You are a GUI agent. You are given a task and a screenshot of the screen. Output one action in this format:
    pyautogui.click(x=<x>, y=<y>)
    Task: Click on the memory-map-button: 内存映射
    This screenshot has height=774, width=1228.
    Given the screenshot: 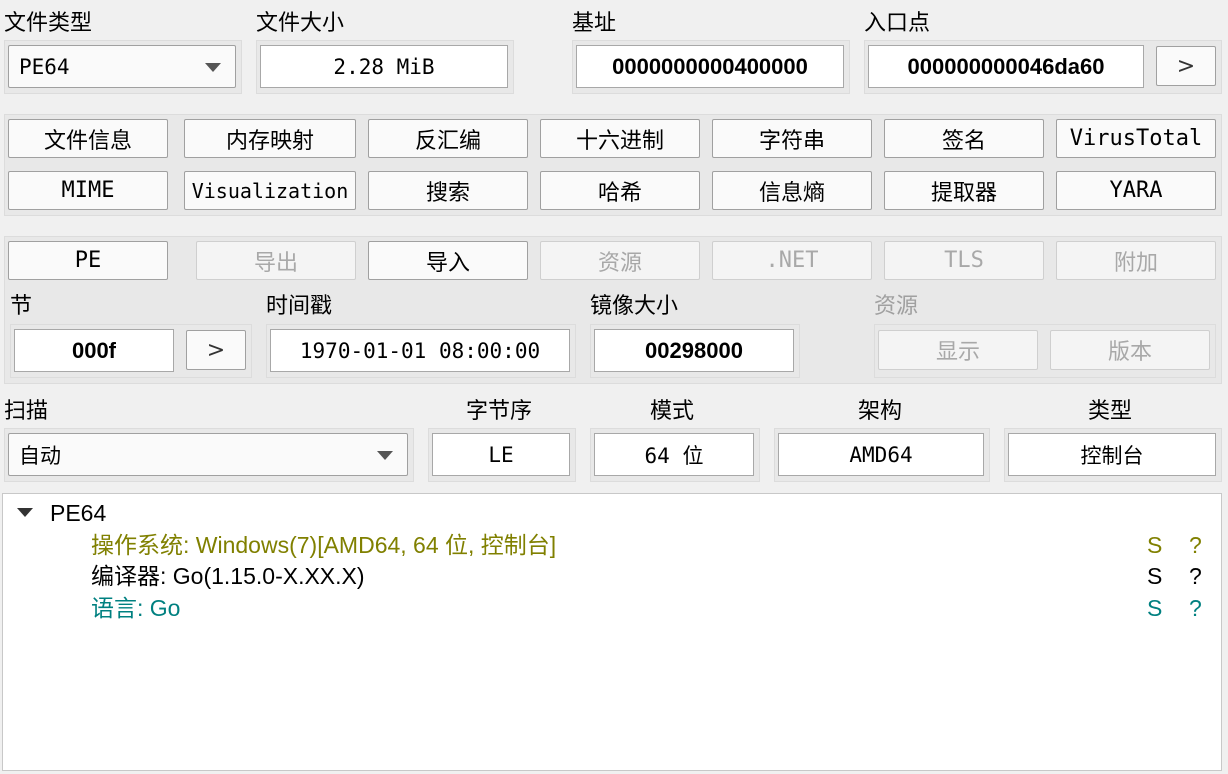 What is the action you would take?
    pyautogui.click(x=270, y=138)
    